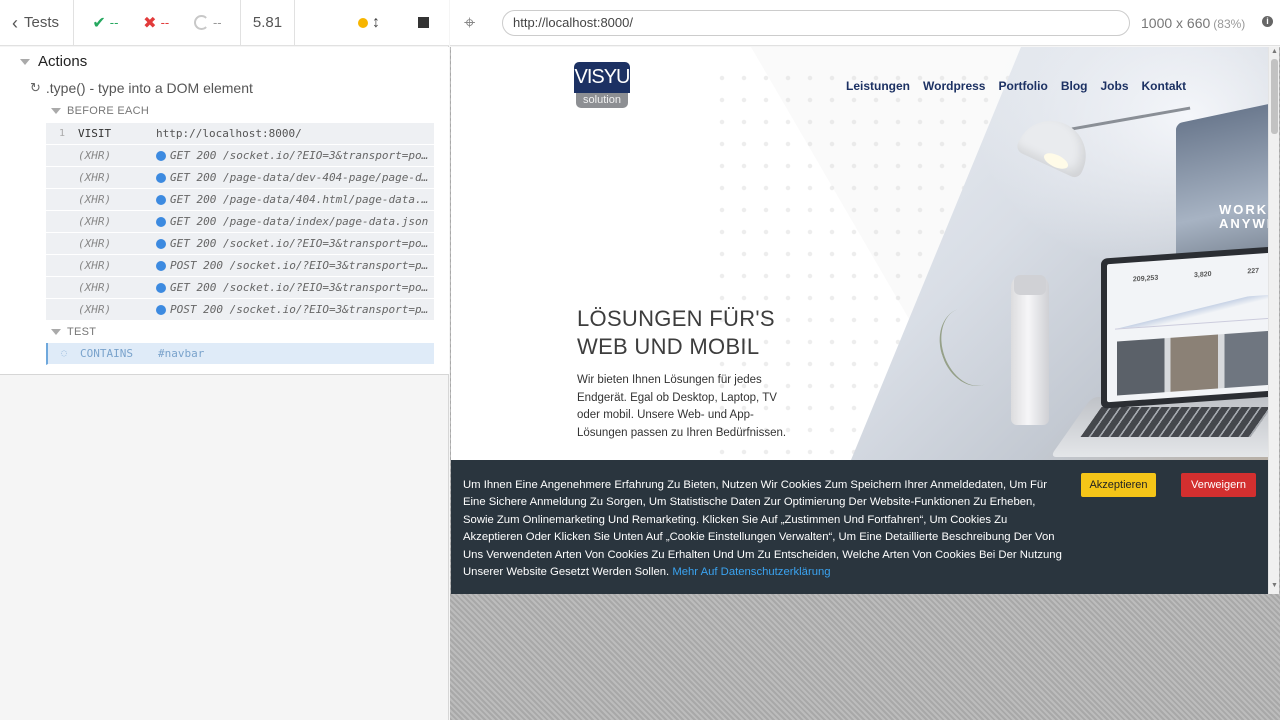 The image size is (1280, 720). I want to click on test-title-text: .type() - type into a DOM element, so click(149, 88).